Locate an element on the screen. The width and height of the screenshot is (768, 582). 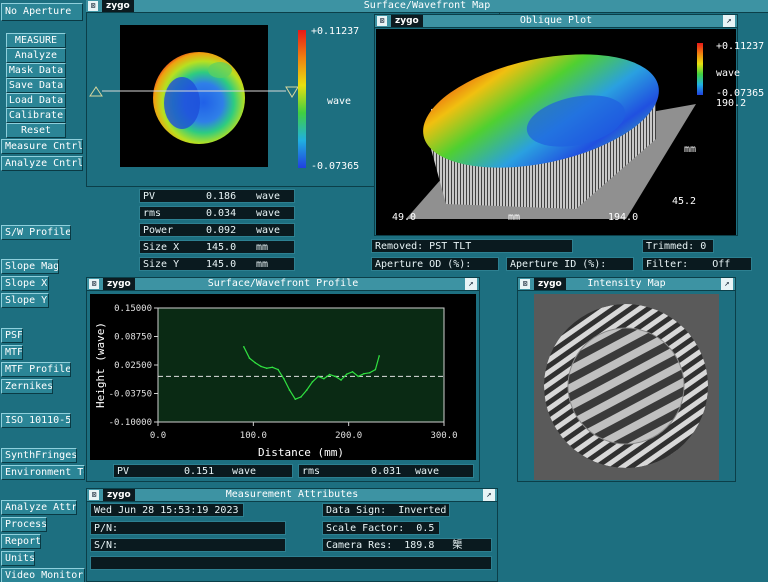
report-button: Report is located at coordinates (21, 541).